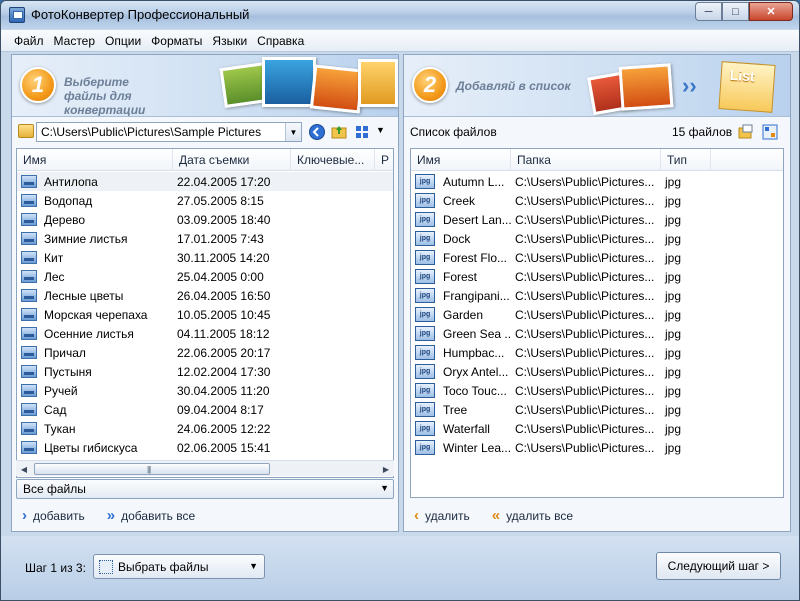 The image size is (800, 601). What do you see at coordinates (460, 276) in the screenshot?
I see `file-name: Forest` at bounding box center [460, 276].